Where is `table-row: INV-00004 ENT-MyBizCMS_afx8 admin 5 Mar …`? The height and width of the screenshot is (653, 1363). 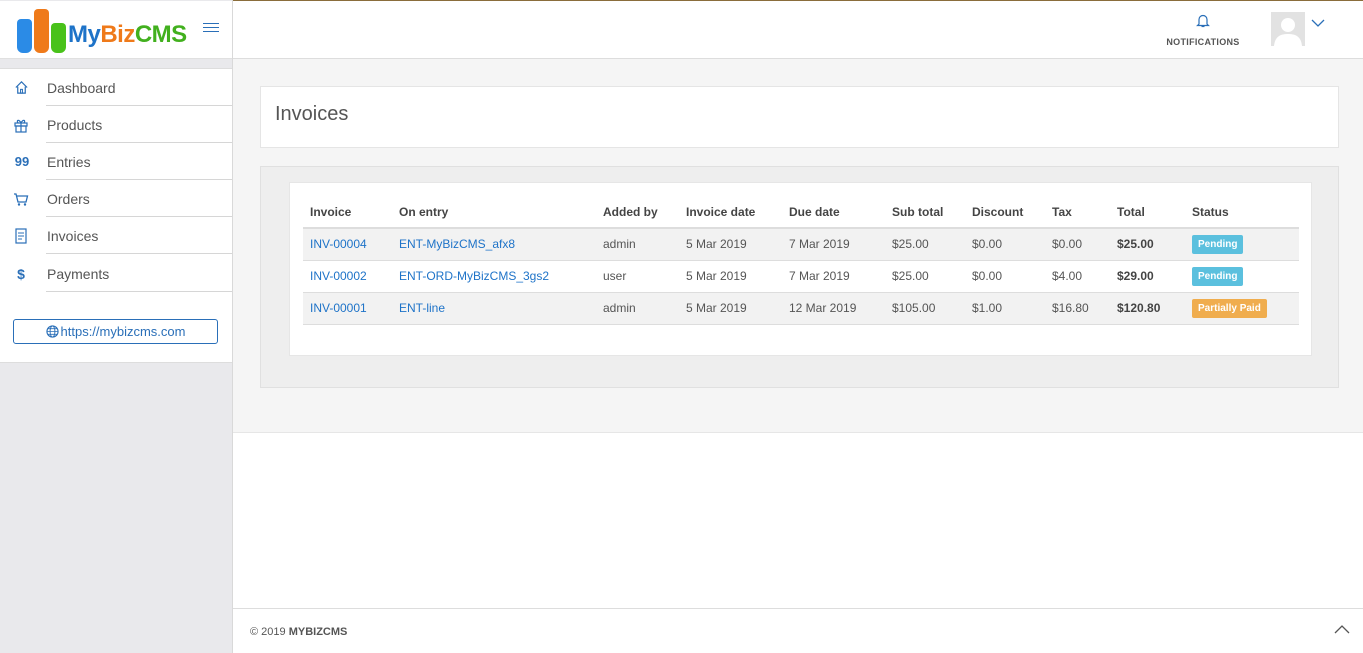 table-row: INV-00004 ENT-MyBizCMS_afx8 admin 5 Mar … is located at coordinates (801, 244).